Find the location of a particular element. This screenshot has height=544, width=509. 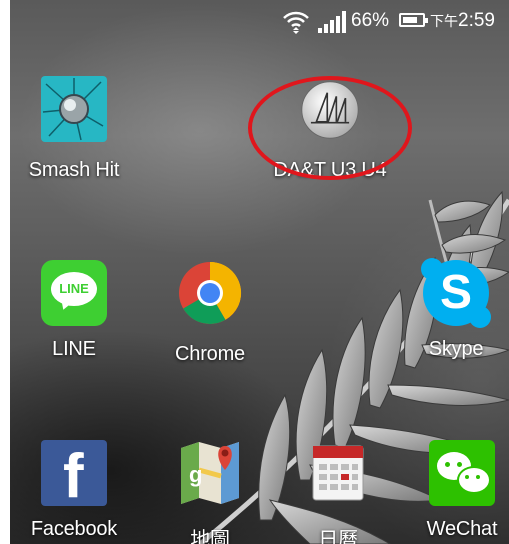

svg-text: g is located at coordinates (195, 474).